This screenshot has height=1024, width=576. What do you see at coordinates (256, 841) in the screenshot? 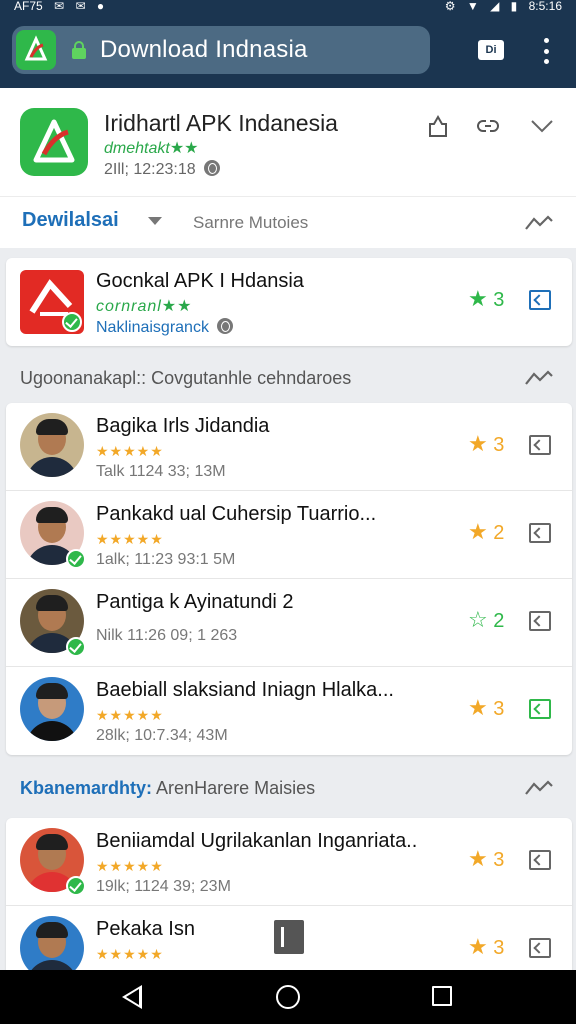
I see `list-item-title: Beniiamdal Ugrilakanlan Inganriata..` at bounding box center [256, 841].